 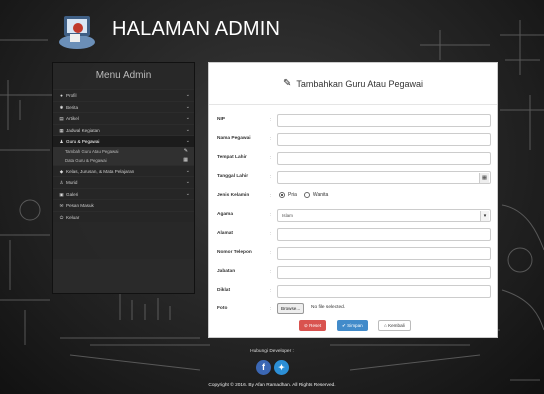 I want to click on form-row-jabatan: Jabatan :, so click(x=354, y=273).